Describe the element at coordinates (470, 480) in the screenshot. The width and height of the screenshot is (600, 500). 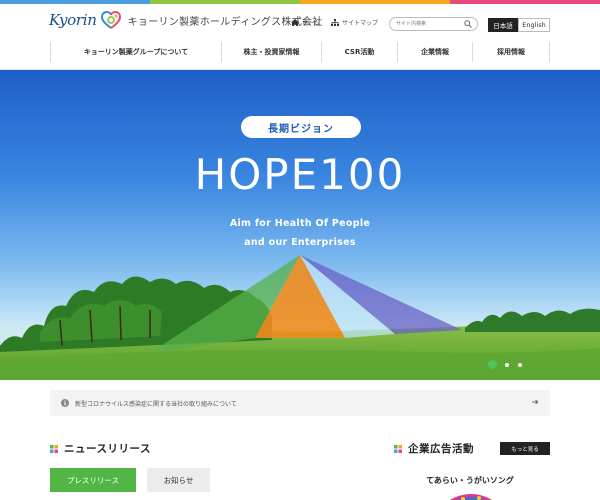
I see `handwash-song-title: てあらい・うがいソング` at that location.